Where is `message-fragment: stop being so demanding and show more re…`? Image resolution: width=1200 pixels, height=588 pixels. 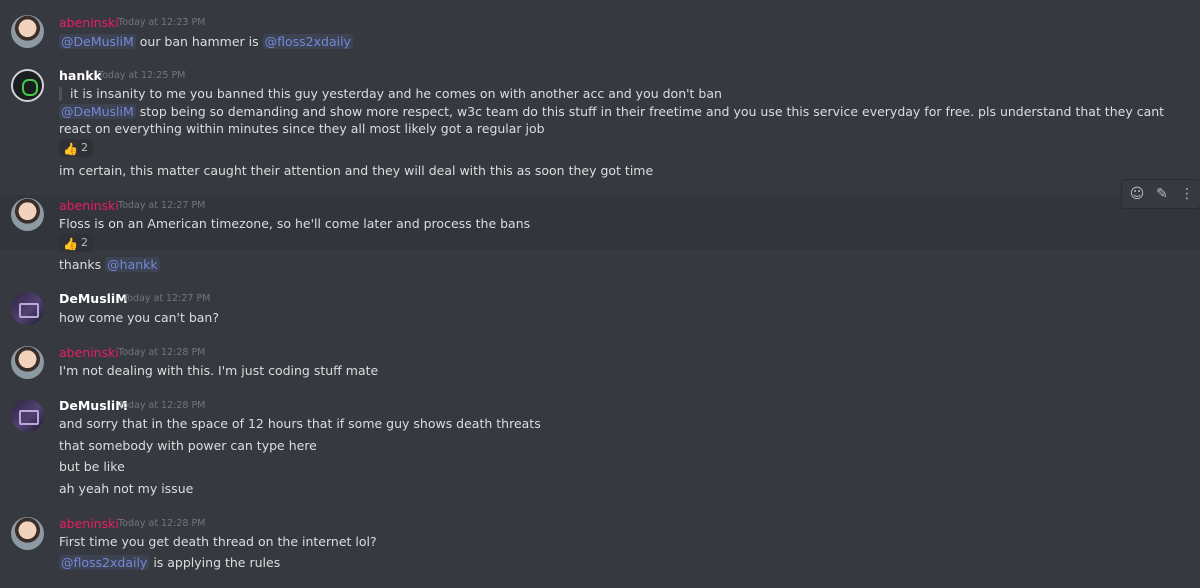
message-fragment: stop being so demanding and show more re… is located at coordinates (612, 120).